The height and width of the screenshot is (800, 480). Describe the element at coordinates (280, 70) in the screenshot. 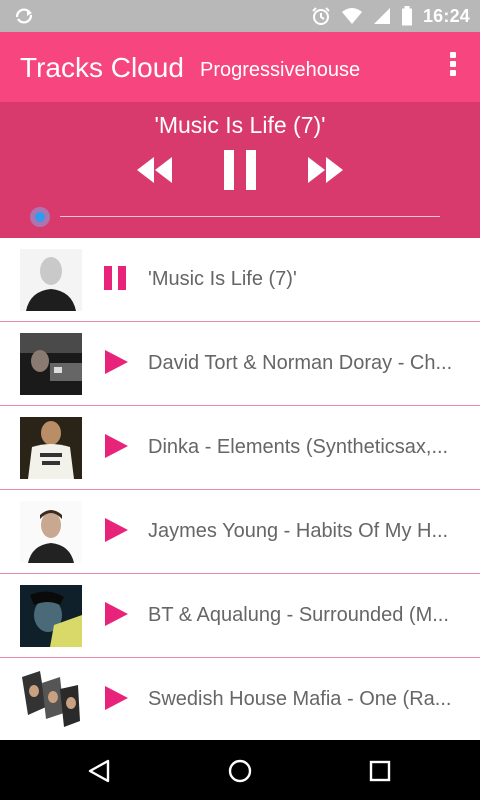

I see `genre-subtitle: Progressivehouse` at that location.